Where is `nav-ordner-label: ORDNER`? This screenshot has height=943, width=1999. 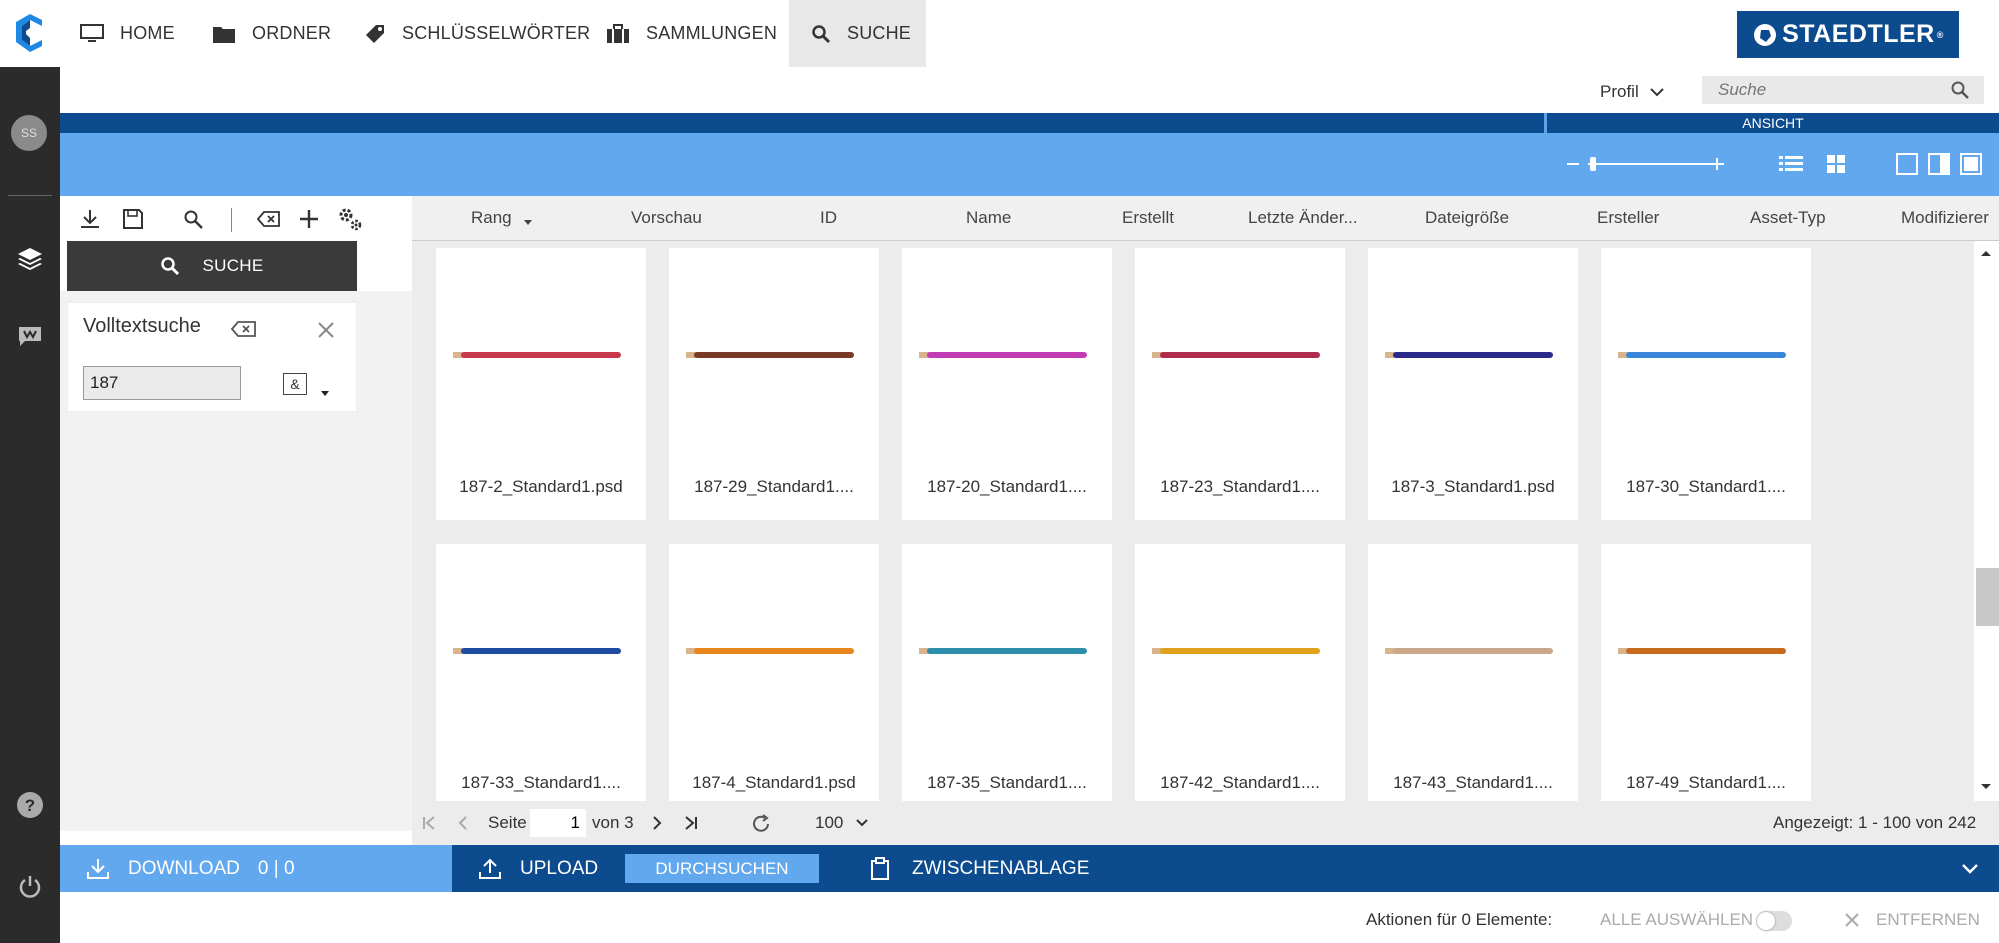
nav-ordner-label: ORDNER is located at coordinates (292, 33).